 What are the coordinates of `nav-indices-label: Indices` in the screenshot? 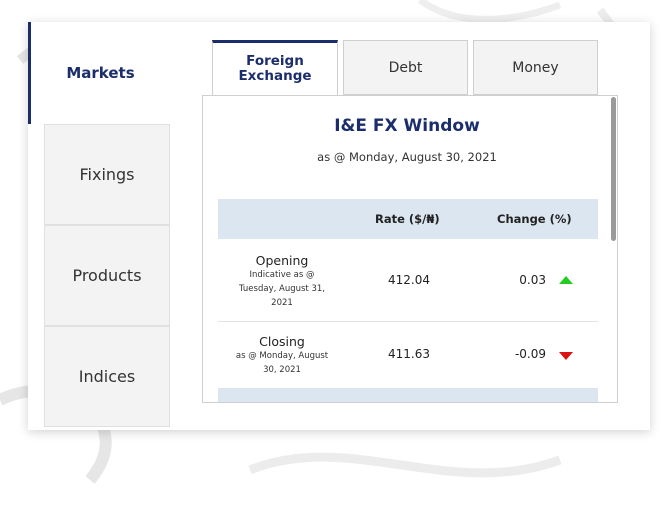 It's located at (107, 376).